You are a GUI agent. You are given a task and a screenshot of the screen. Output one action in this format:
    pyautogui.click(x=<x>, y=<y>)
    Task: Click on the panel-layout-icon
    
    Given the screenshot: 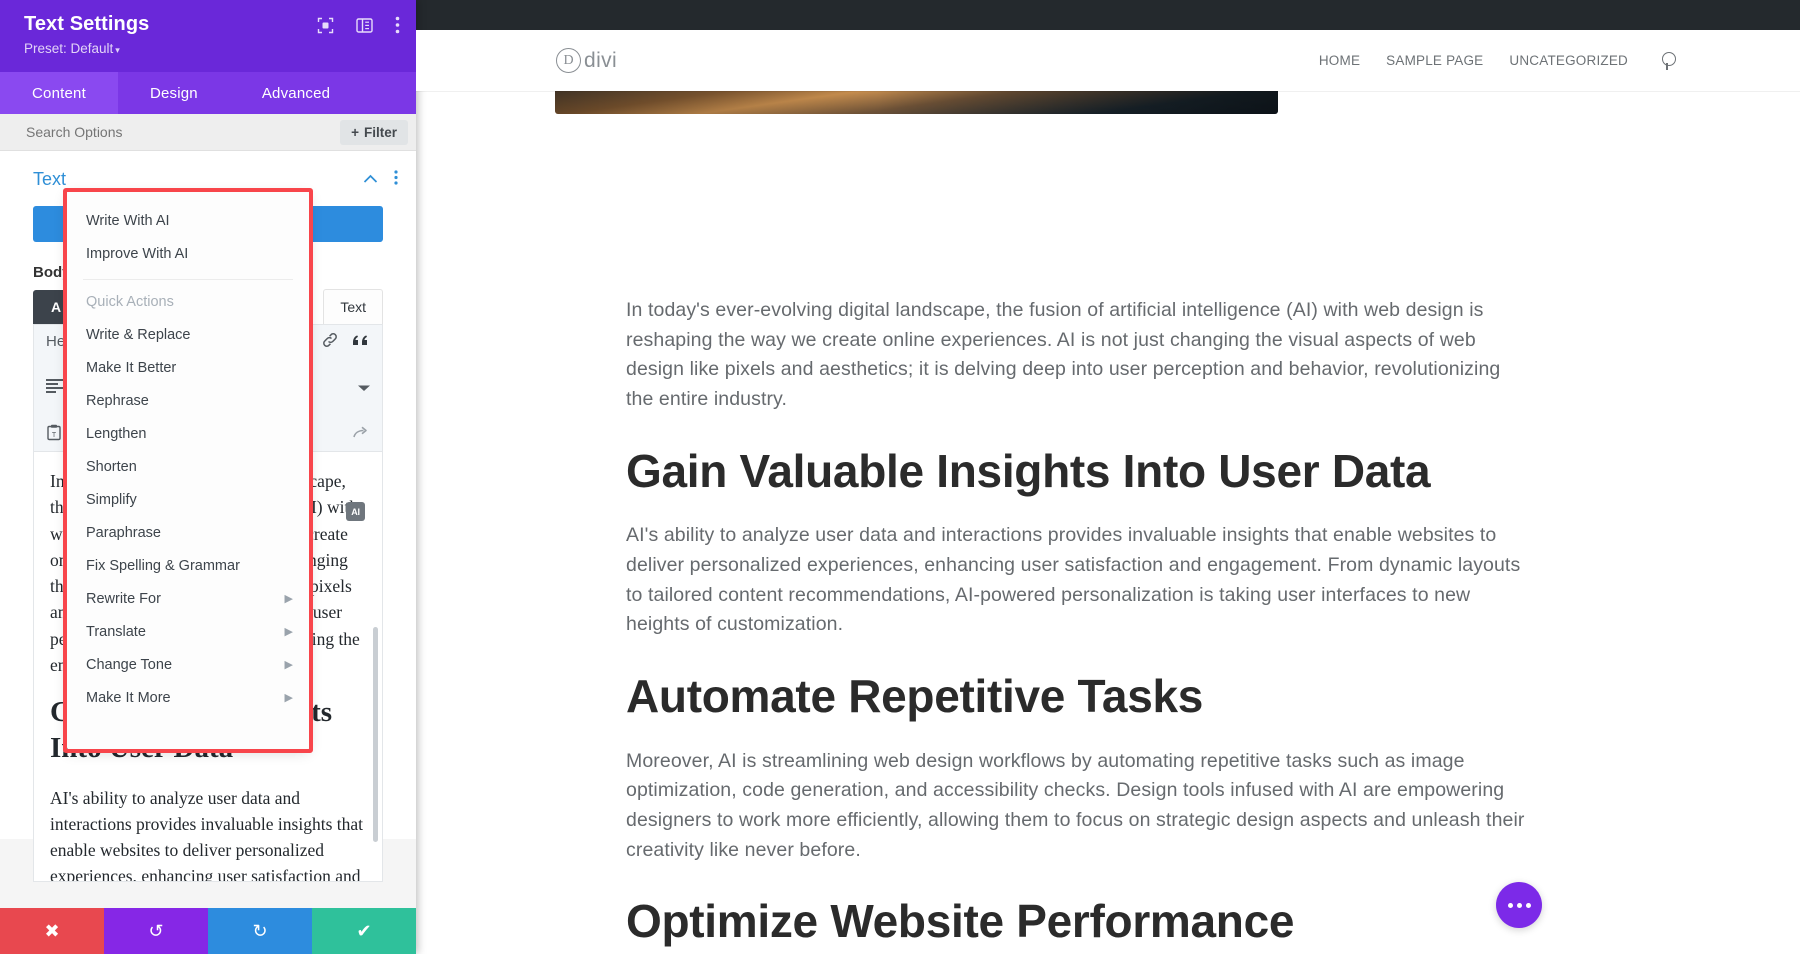 What is the action you would take?
    pyautogui.click(x=364, y=25)
    